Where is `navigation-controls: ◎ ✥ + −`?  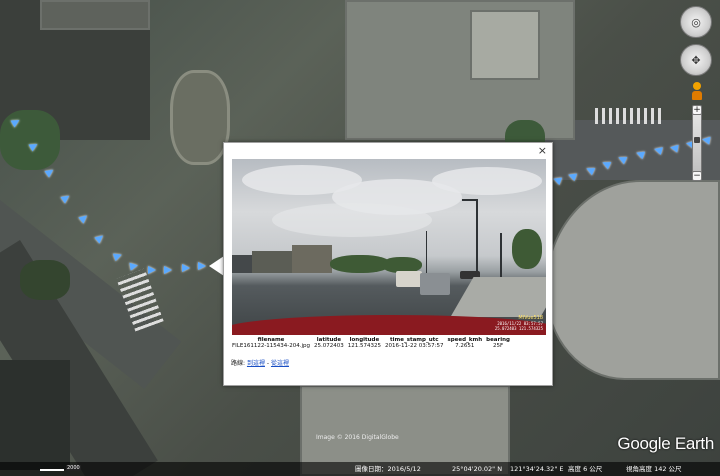
navigation-controls: ◎ ✥ + − is located at coordinates (697, 93).